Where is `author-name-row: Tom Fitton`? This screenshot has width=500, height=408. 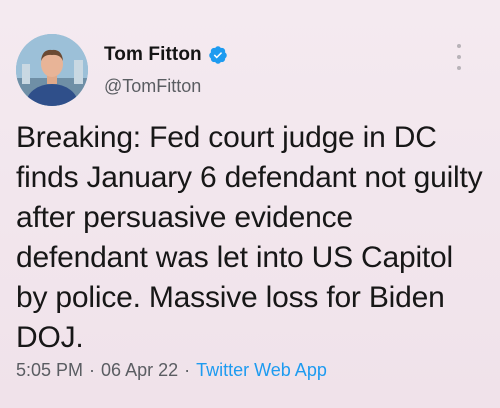
author-name-row: Tom Fitton is located at coordinates (166, 55).